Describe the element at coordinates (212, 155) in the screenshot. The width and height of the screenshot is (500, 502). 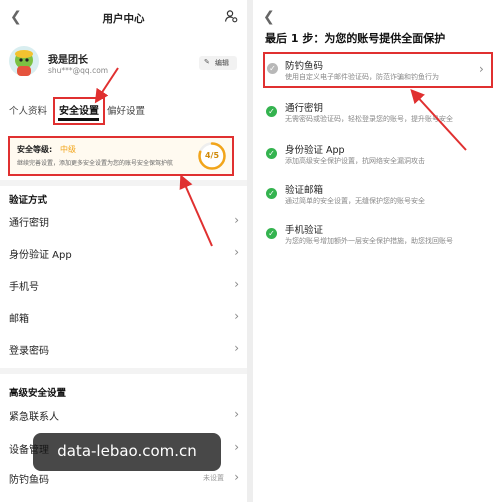
I see `security-score: 4/5` at that location.